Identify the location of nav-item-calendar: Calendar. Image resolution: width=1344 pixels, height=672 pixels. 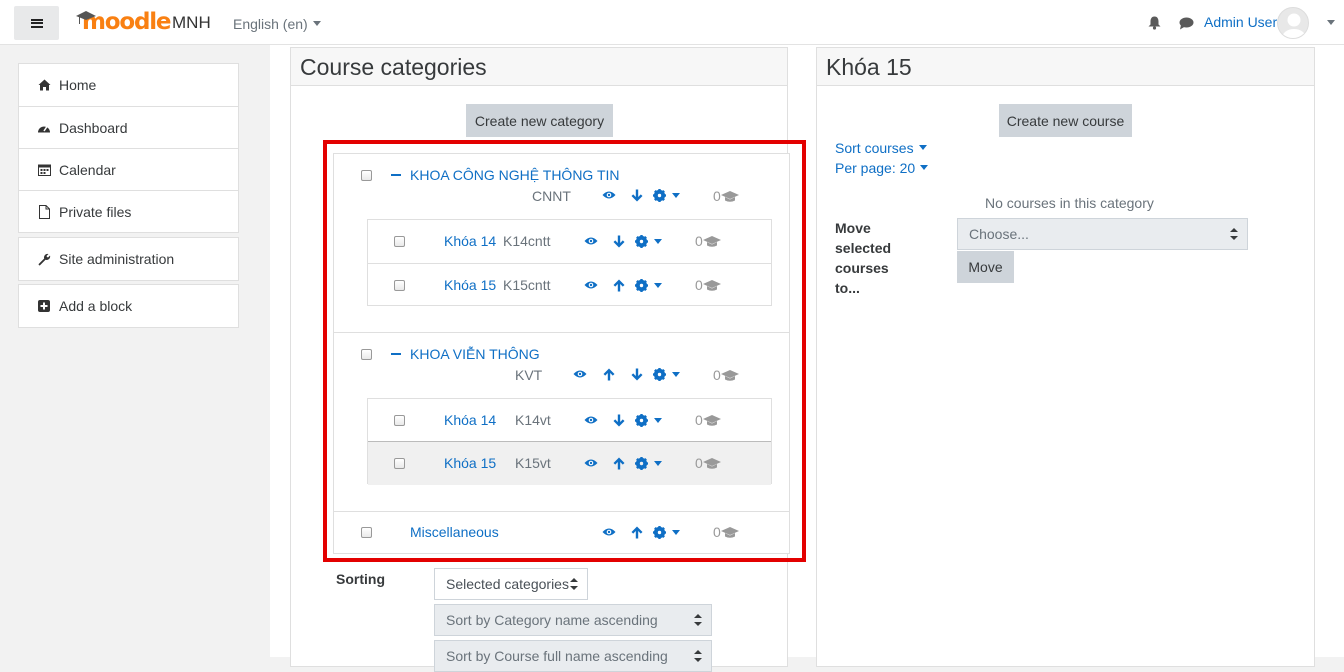
(128, 169).